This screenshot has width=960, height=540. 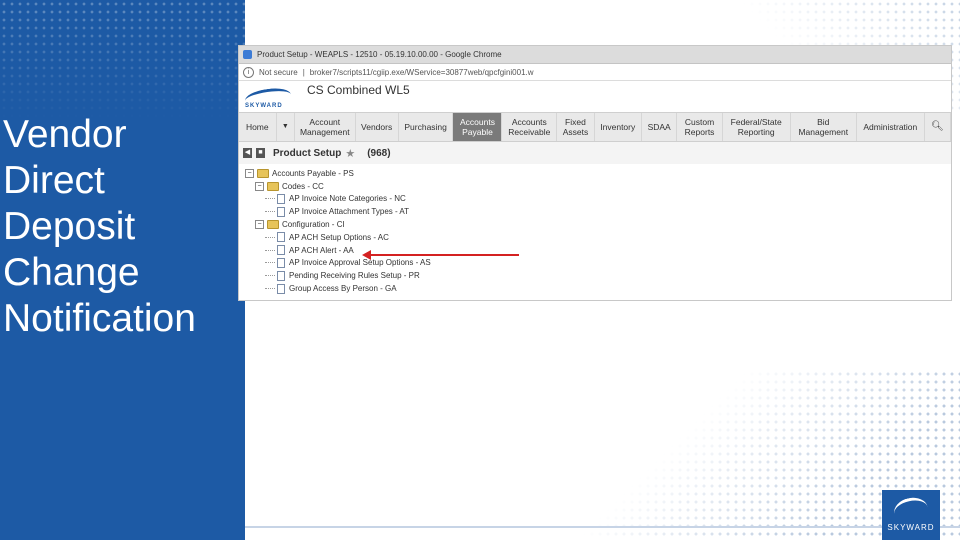 What do you see at coordinates (307, 153) in the screenshot?
I see `page-title: Product Setup` at bounding box center [307, 153].